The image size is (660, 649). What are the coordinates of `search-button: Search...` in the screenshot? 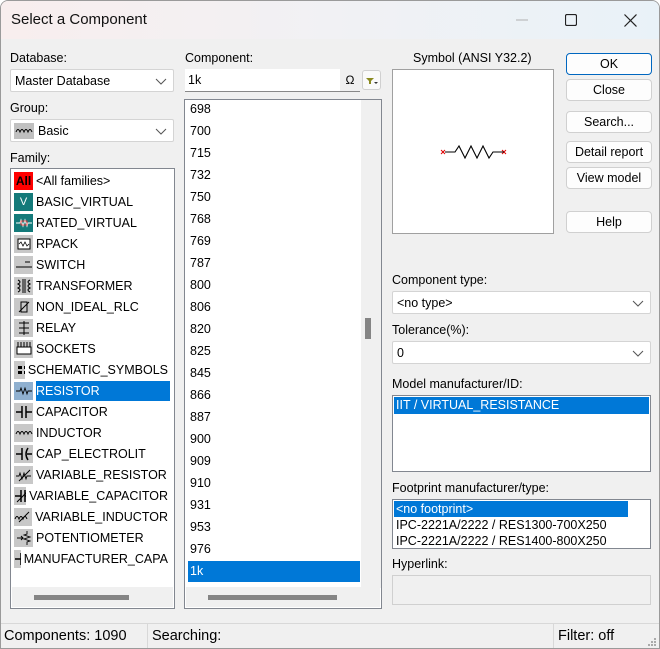 It's located at (609, 122).